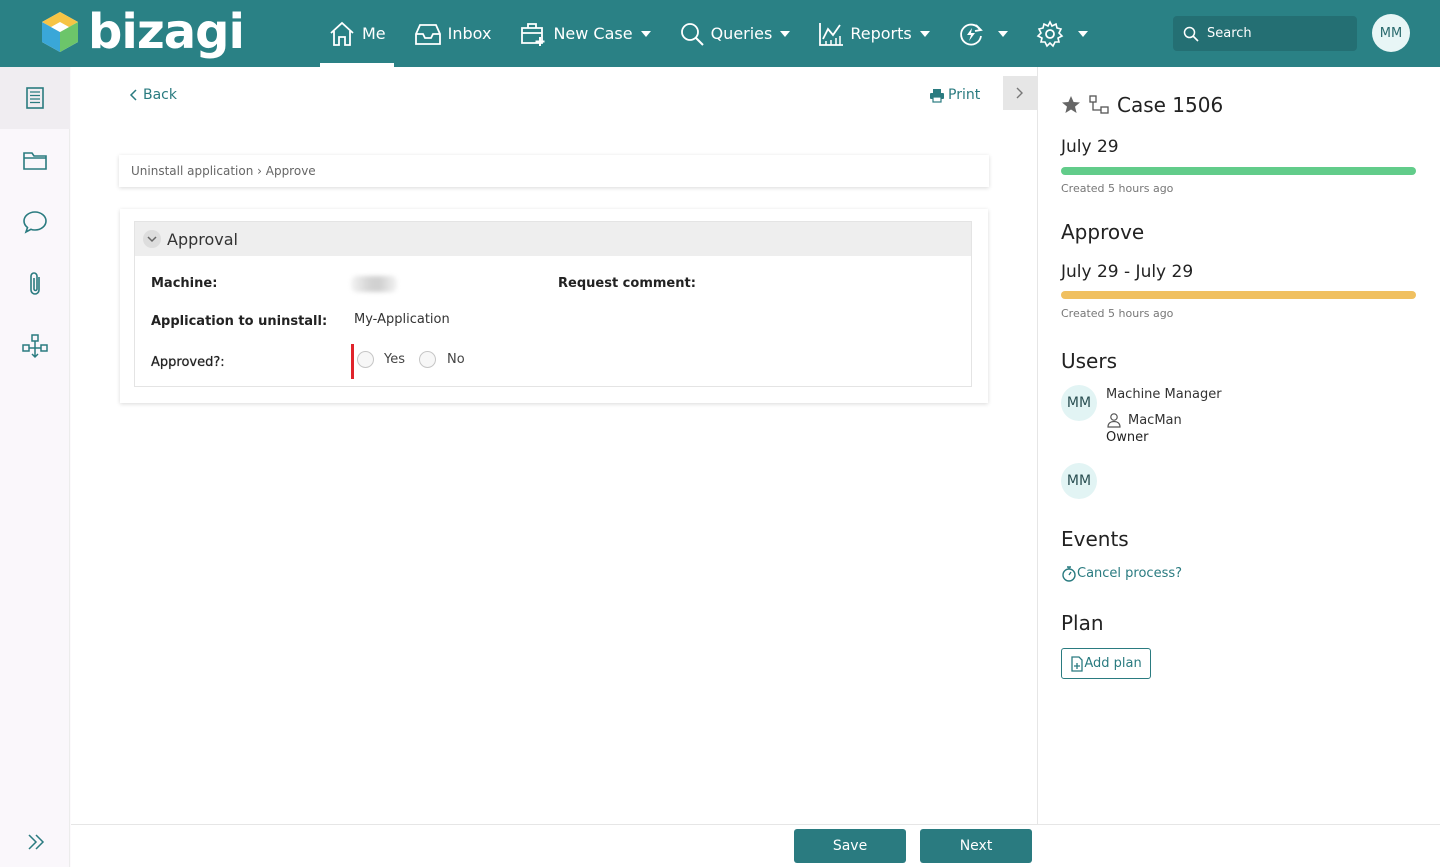 The height and width of the screenshot is (867, 1440). What do you see at coordinates (881, 33) in the screenshot?
I see `nav-reports-label: Reports` at bounding box center [881, 33].